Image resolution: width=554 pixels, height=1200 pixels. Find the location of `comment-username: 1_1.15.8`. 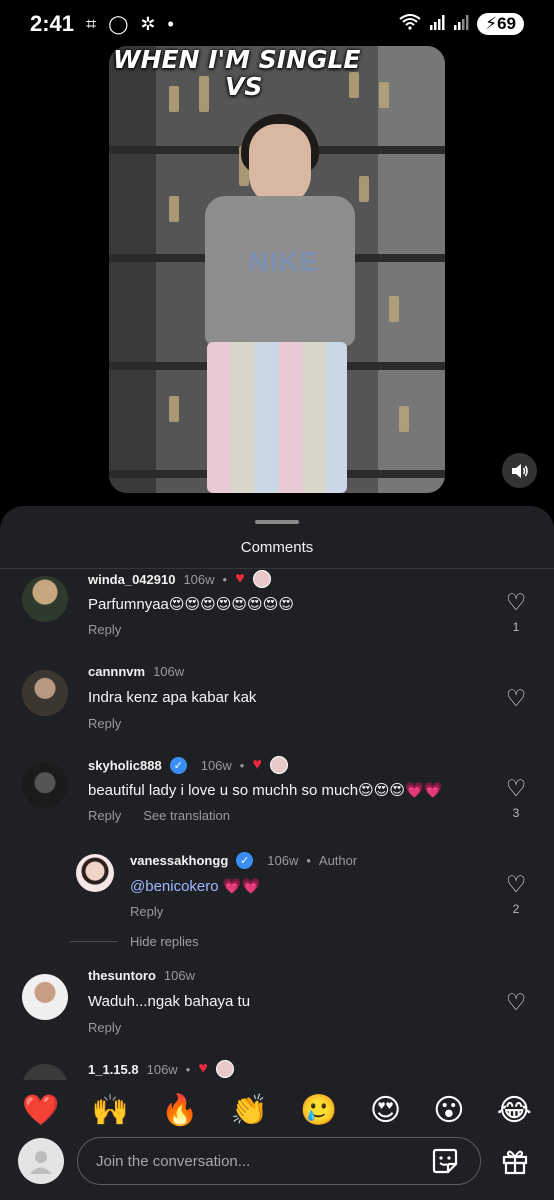

comment-username: 1_1.15.8 is located at coordinates (113, 1069).